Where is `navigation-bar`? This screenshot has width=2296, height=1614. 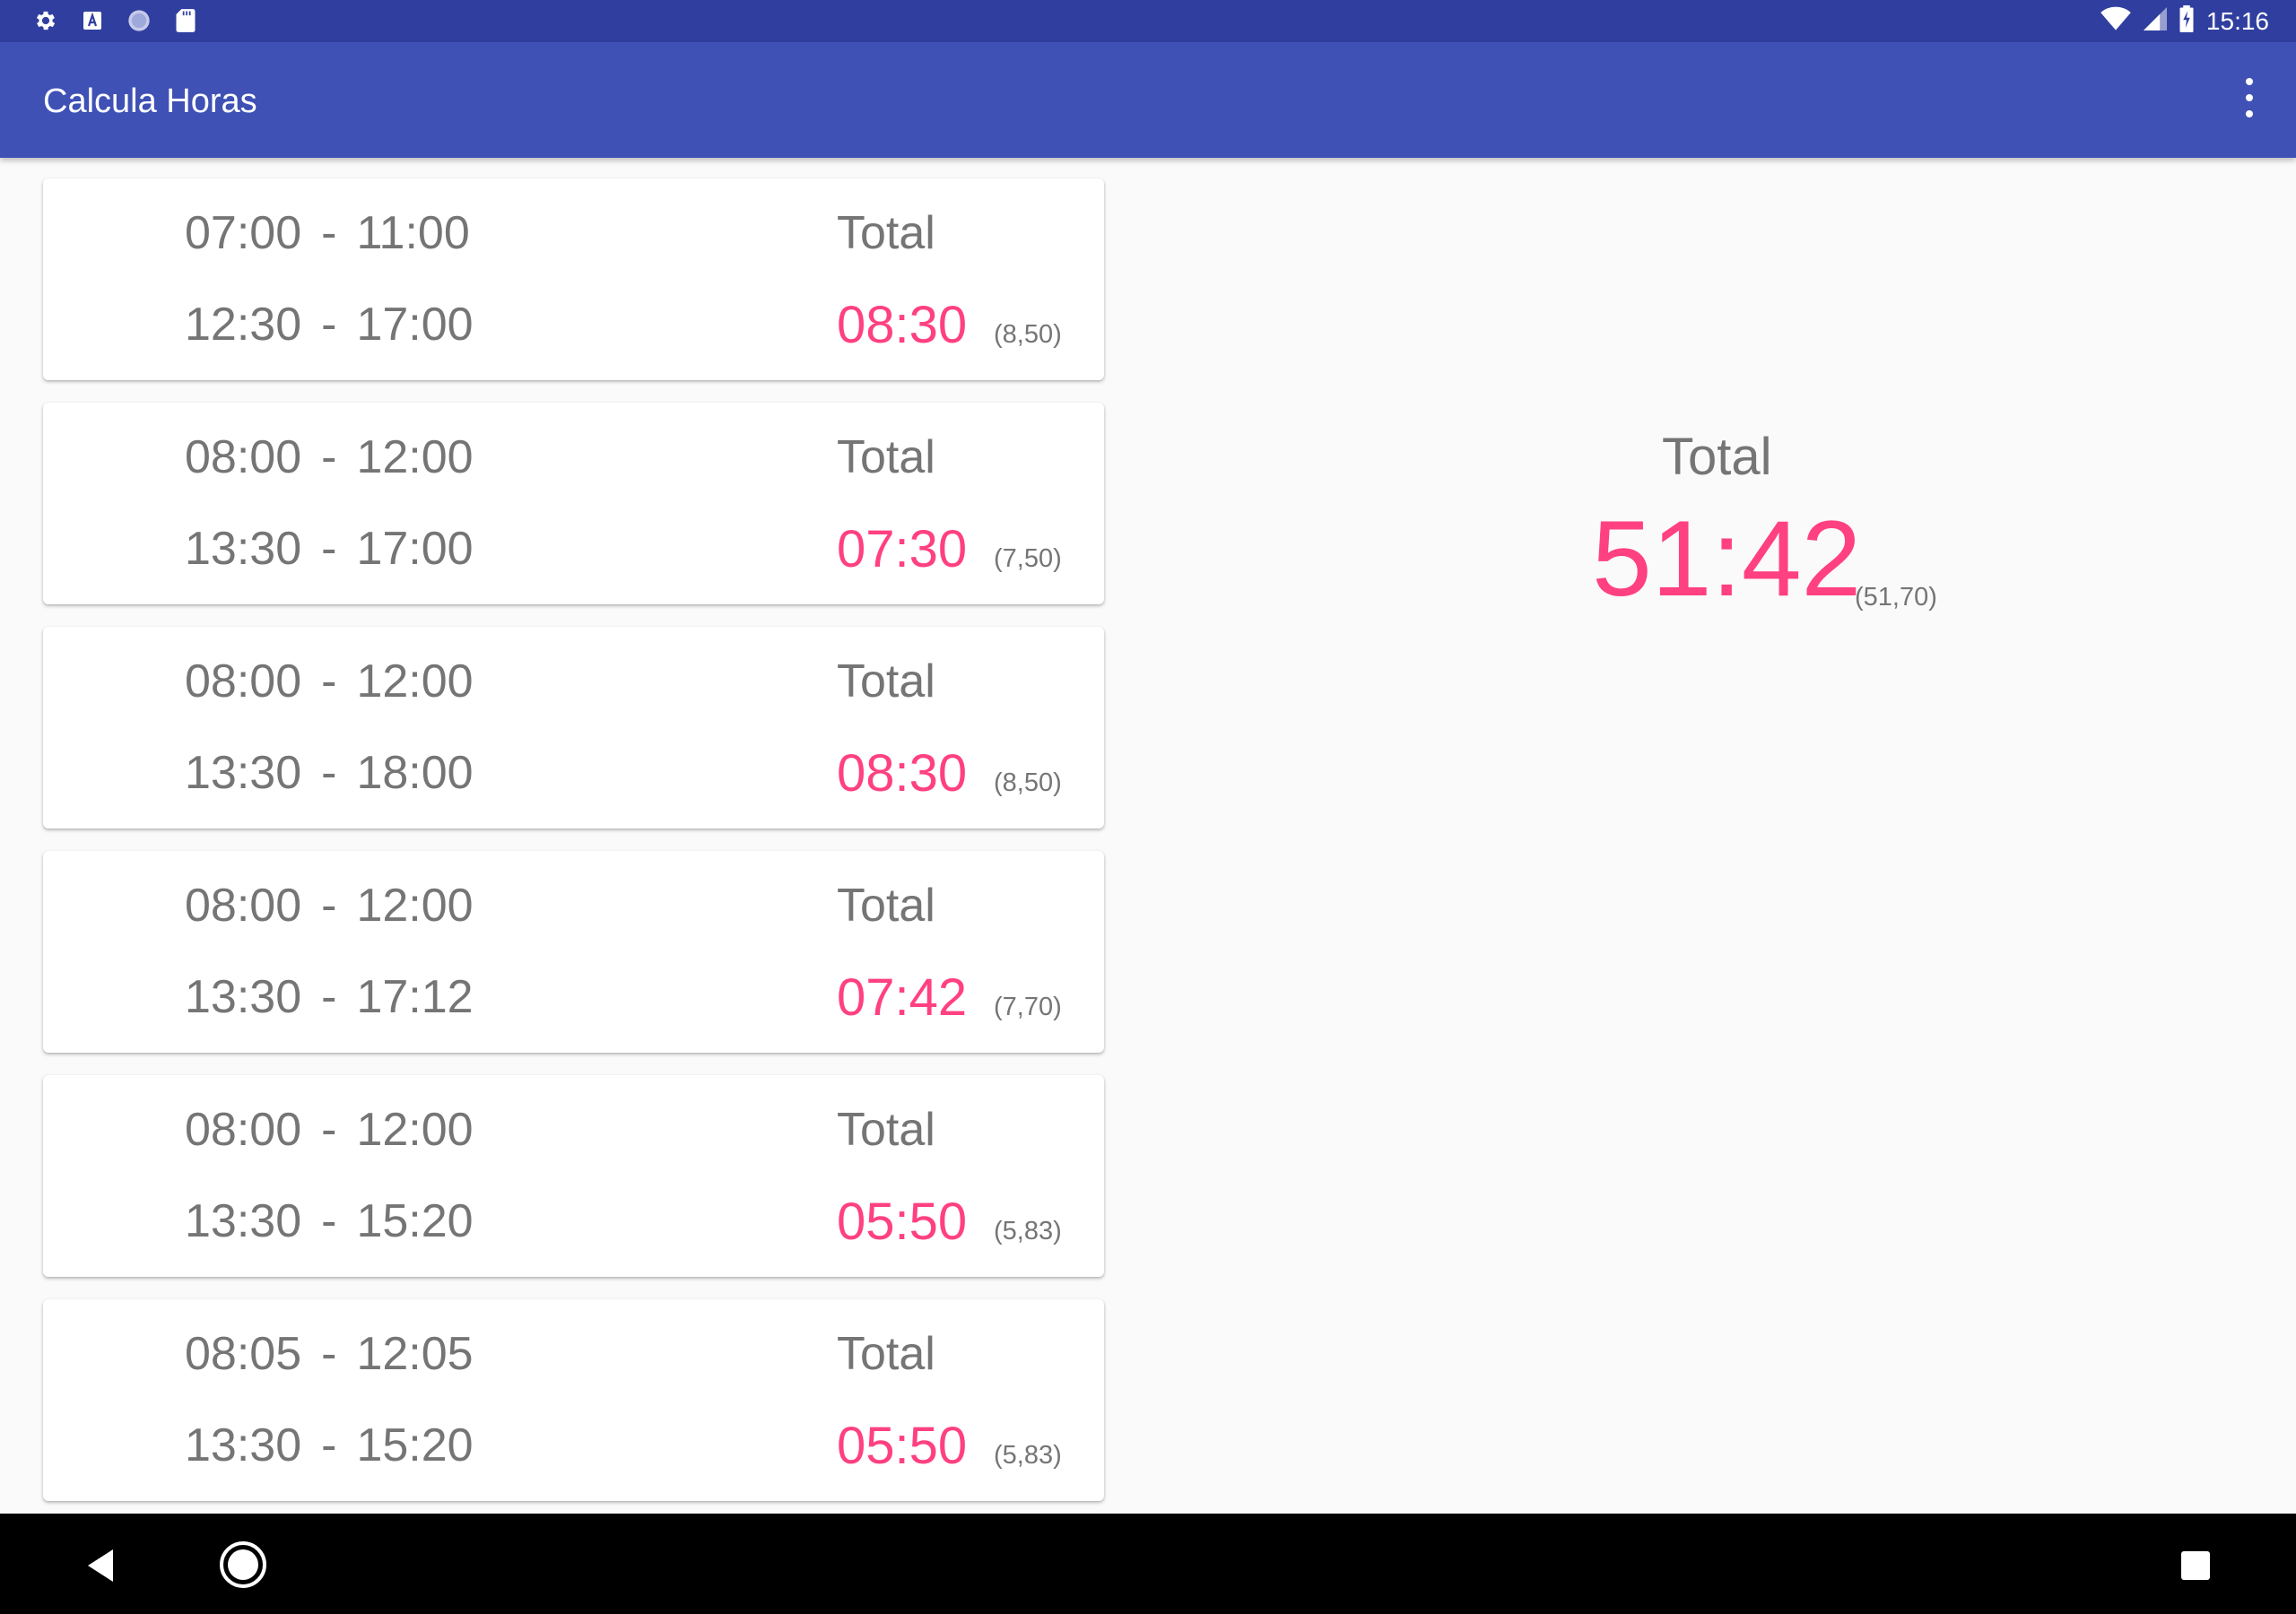 navigation-bar is located at coordinates (1148, 1564).